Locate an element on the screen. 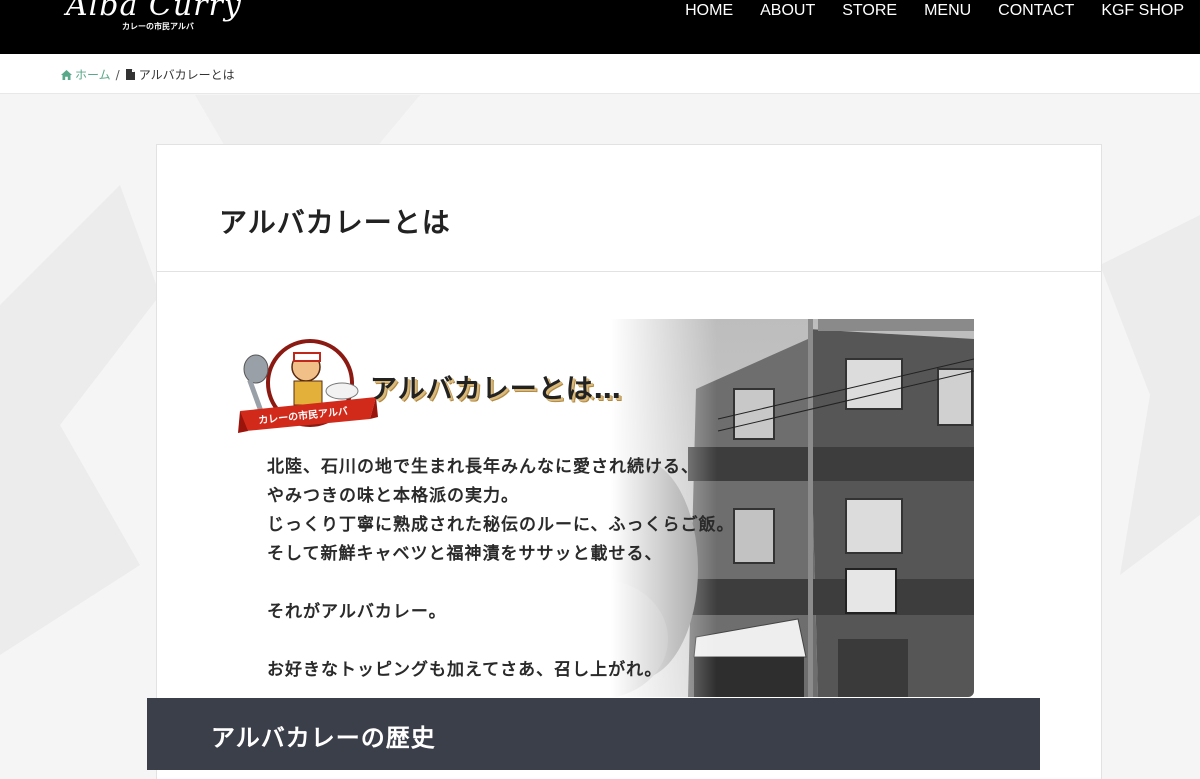 Image resolution: width=1200 pixels, height=779 pixels. main-nav: HOME ABOUT STORE MENU CONTACT KGF SHOP is located at coordinates (934, 11).